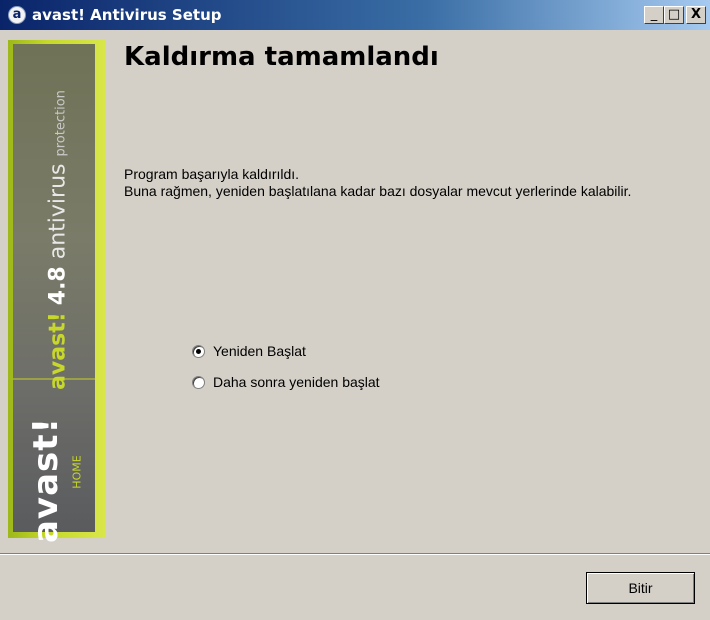 Image resolution: width=710 pixels, height=620 pixels. What do you see at coordinates (198, 382) in the screenshot?
I see `restart-later-radio` at bounding box center [198, 382].